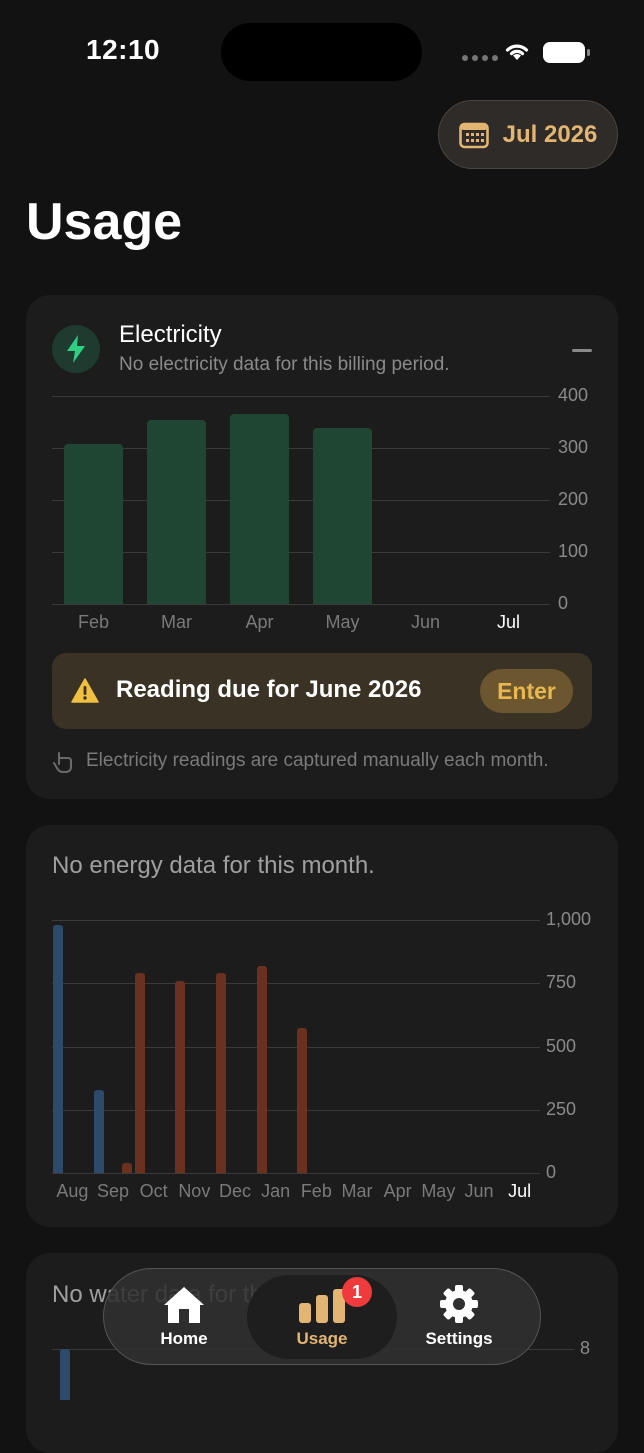  What do you see at coordinates (459, 1338) in the screenshot?
I see `tab-settings-label: Settings` at bounding box center [459, 1338].